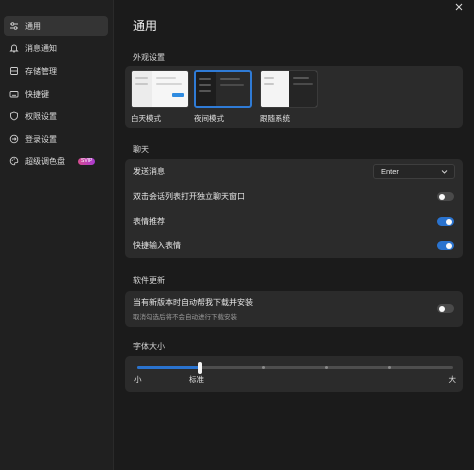  What do you see at coordinates (14, 71) in the screenshot?
I see `storage-icon` at bounding box center [14, 71].